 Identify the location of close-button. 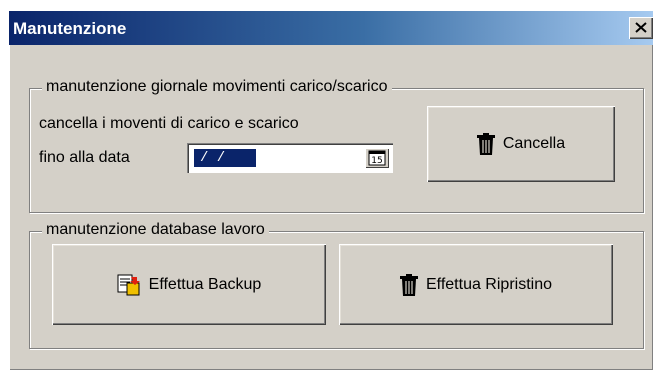
(641, 28).